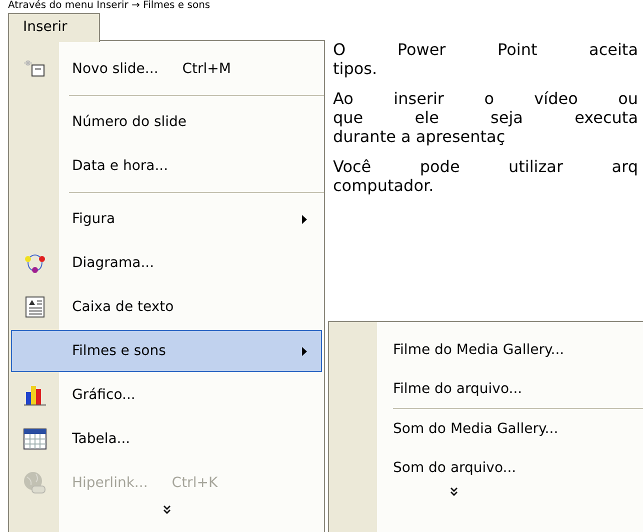  I want to click on body-text-line: durante a apresentaç, so click(419, 136).